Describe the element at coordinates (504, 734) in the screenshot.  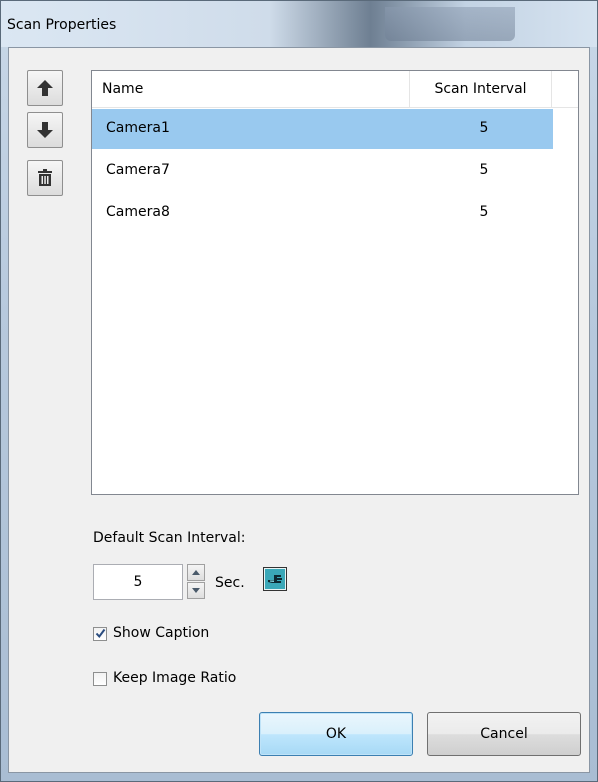
I see `cancel-button: Cancel` at that location.